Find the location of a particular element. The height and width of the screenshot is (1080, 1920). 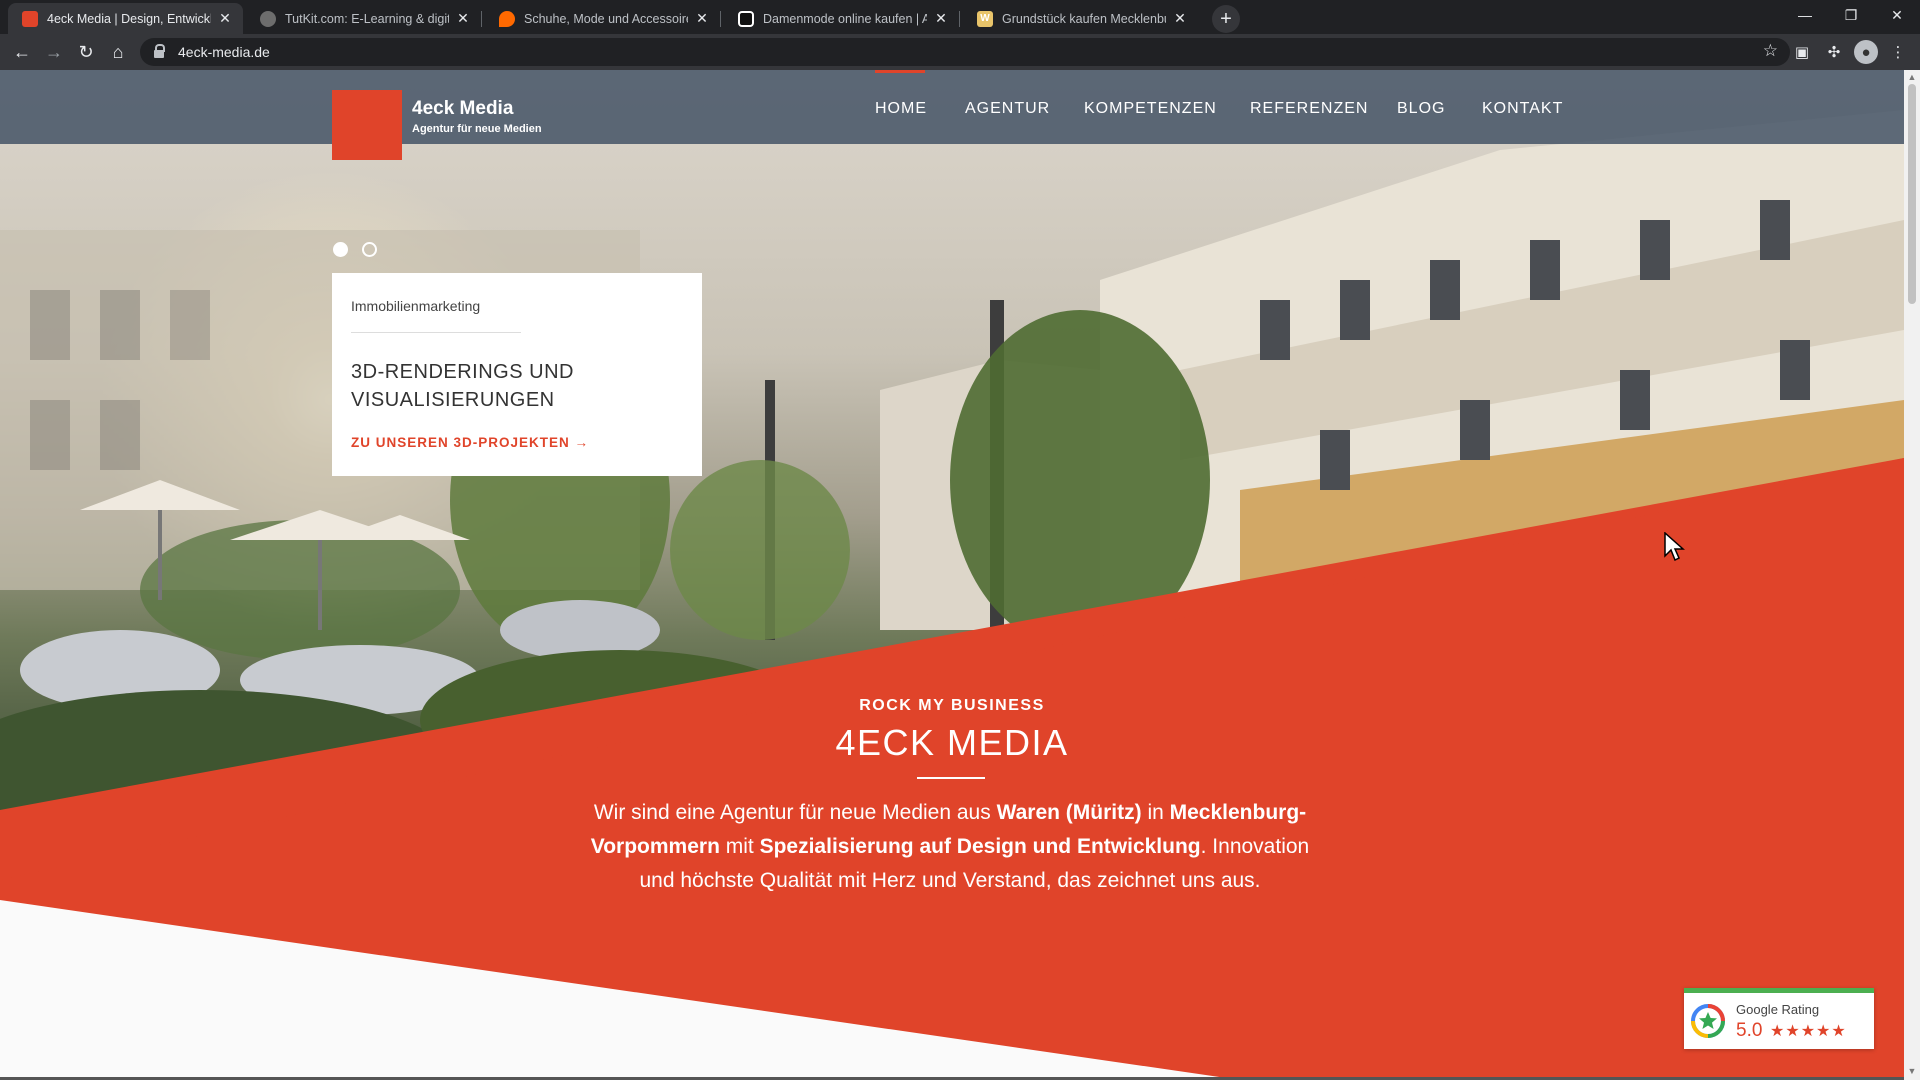

tab-grundstueck: W Grundstück kaufen Mecklenburg ✕ is located at coordinates (1080, 18).